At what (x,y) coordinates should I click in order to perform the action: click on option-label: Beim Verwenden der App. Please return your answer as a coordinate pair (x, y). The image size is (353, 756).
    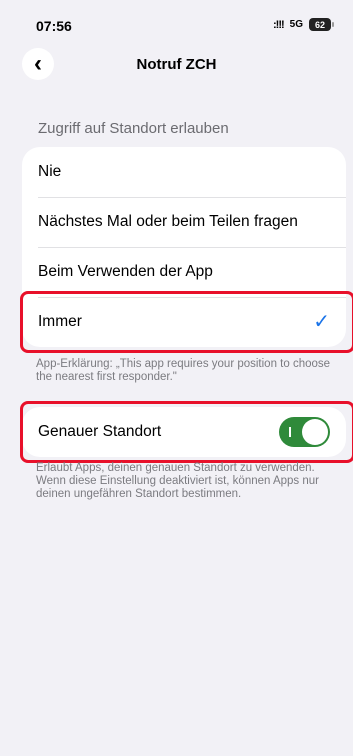
    Looking at the image, I should click on (125, 271).